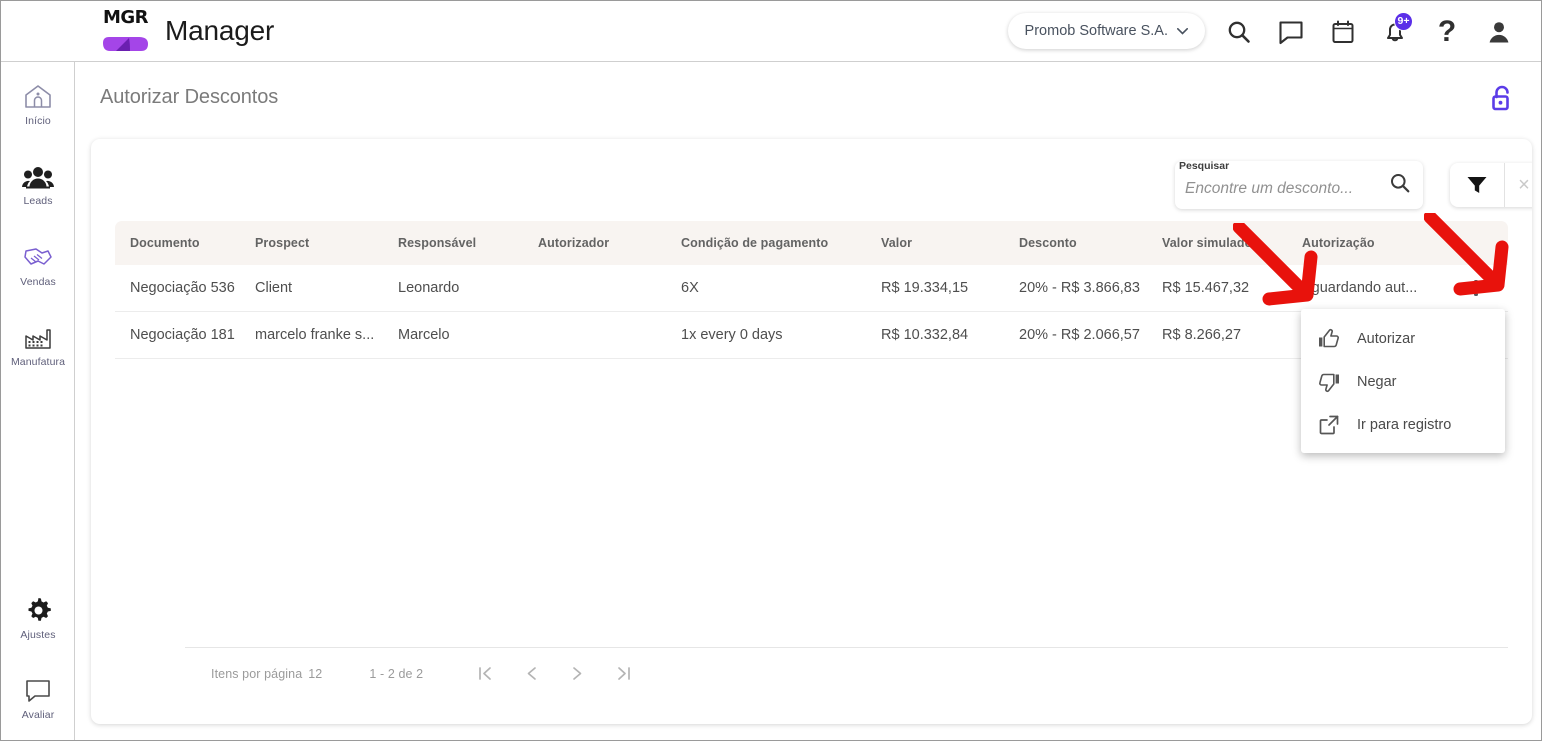 Image resolution: width=1542 pixels, height=741 pixels. Describe the element at coordinates (1291, 32) in the screenshot. I see `chat-icon` at that location.